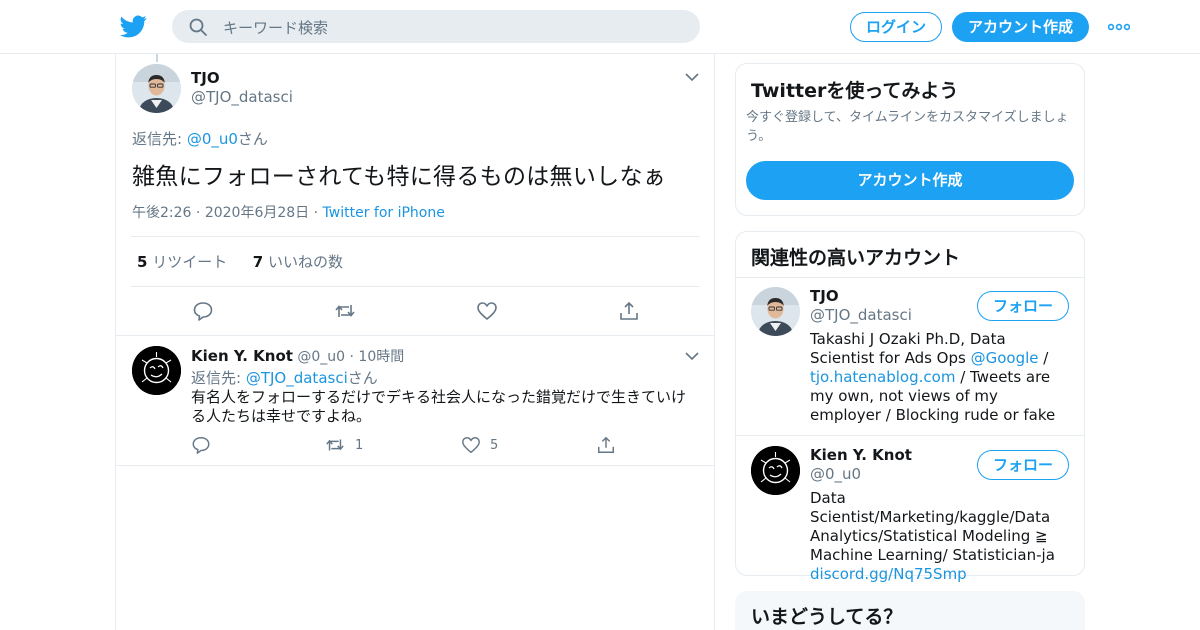 The width and height of the screenshot is (1200, 630). What do you see at coordinates (856, 258) in the screenshot?
I see `related-accounts-title: 関連性の高いアカウント` at bounding box center [856, 258].